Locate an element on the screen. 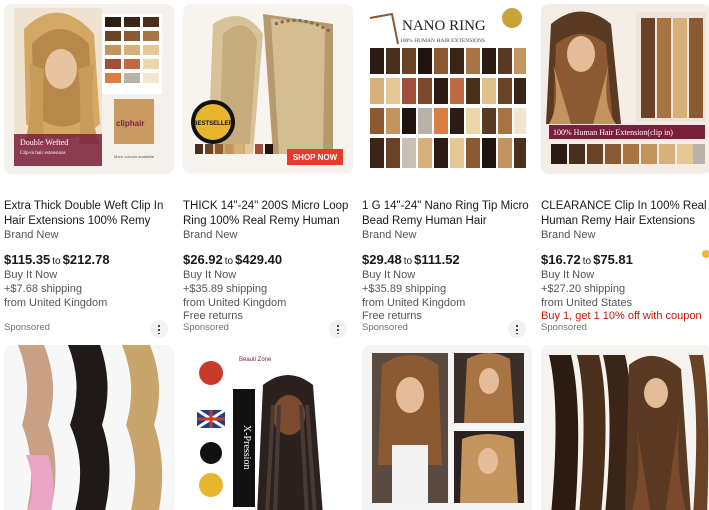 This screenshot has height=510, width=709. shipping-cost: +$7.68 shipping is located at coordinates (43, 289).